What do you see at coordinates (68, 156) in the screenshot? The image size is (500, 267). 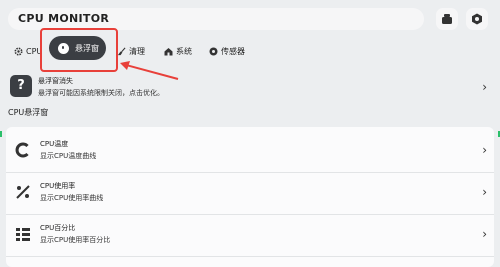 I see `item-subtitle: 显示CPU温度曲线` at bounding box center [68, 156].